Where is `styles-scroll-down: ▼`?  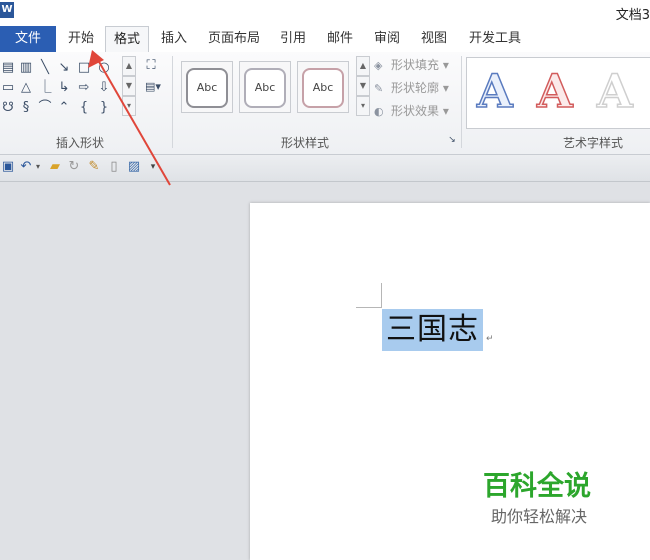
styles-scroll-down: ▼ is located at coordinates (363, 86).